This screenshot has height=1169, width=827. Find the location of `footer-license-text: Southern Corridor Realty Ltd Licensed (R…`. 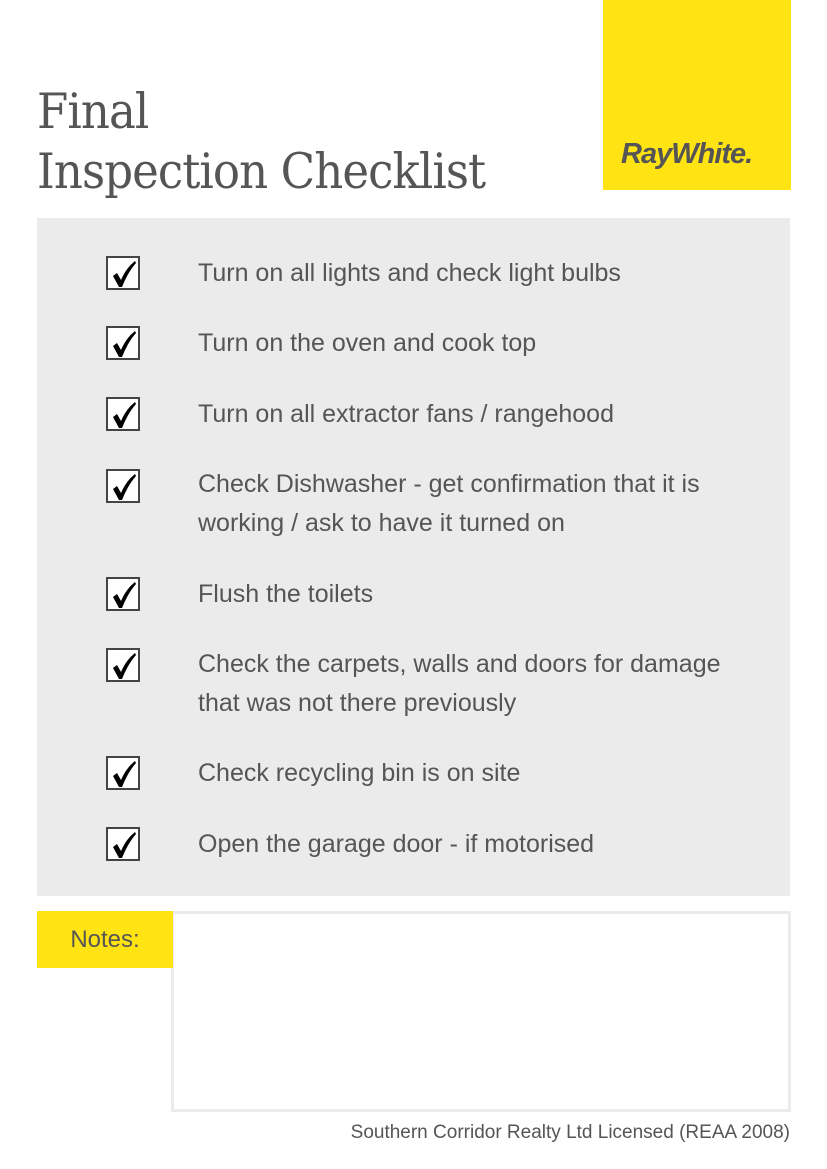

footer-license-text: Southern Corridor Realty Ltd Licensed (R… is located at coordinates (570, 1132).